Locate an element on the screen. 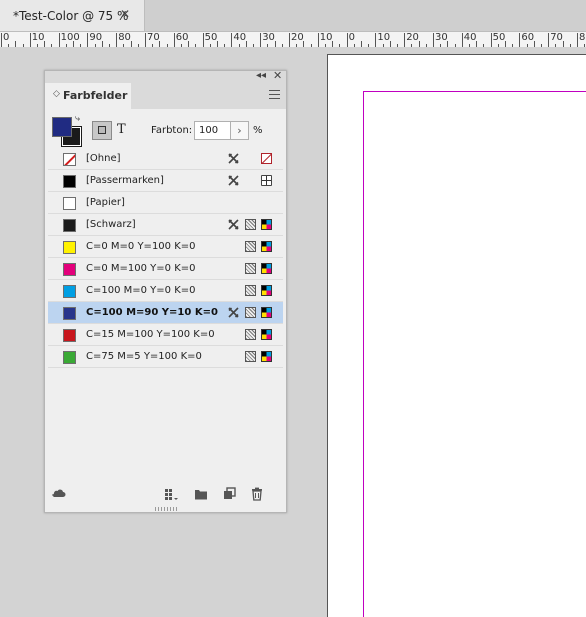 The image size is (586, 617). panel-title-bar: ◂◂ ✕ is located at coordinates (165, 76).